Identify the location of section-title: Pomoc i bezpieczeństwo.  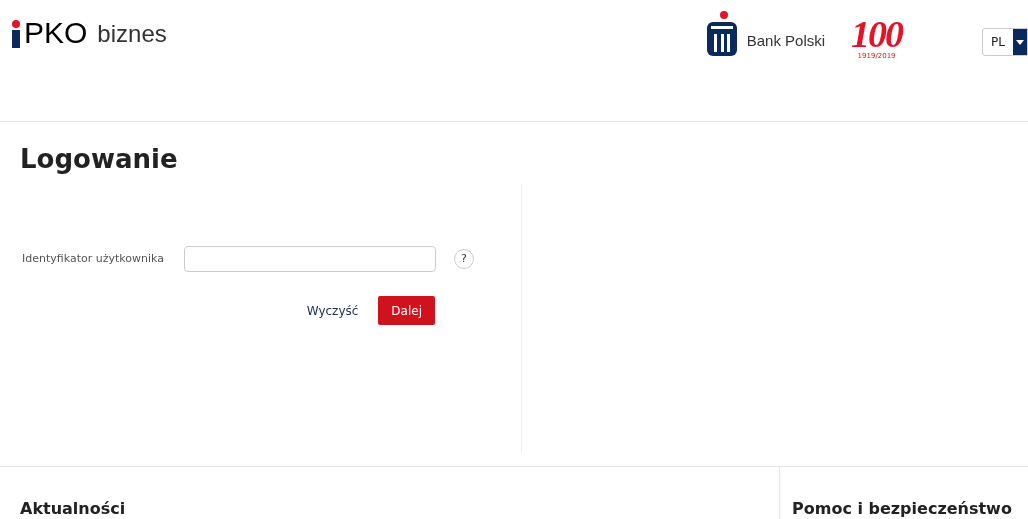
(902, 508).